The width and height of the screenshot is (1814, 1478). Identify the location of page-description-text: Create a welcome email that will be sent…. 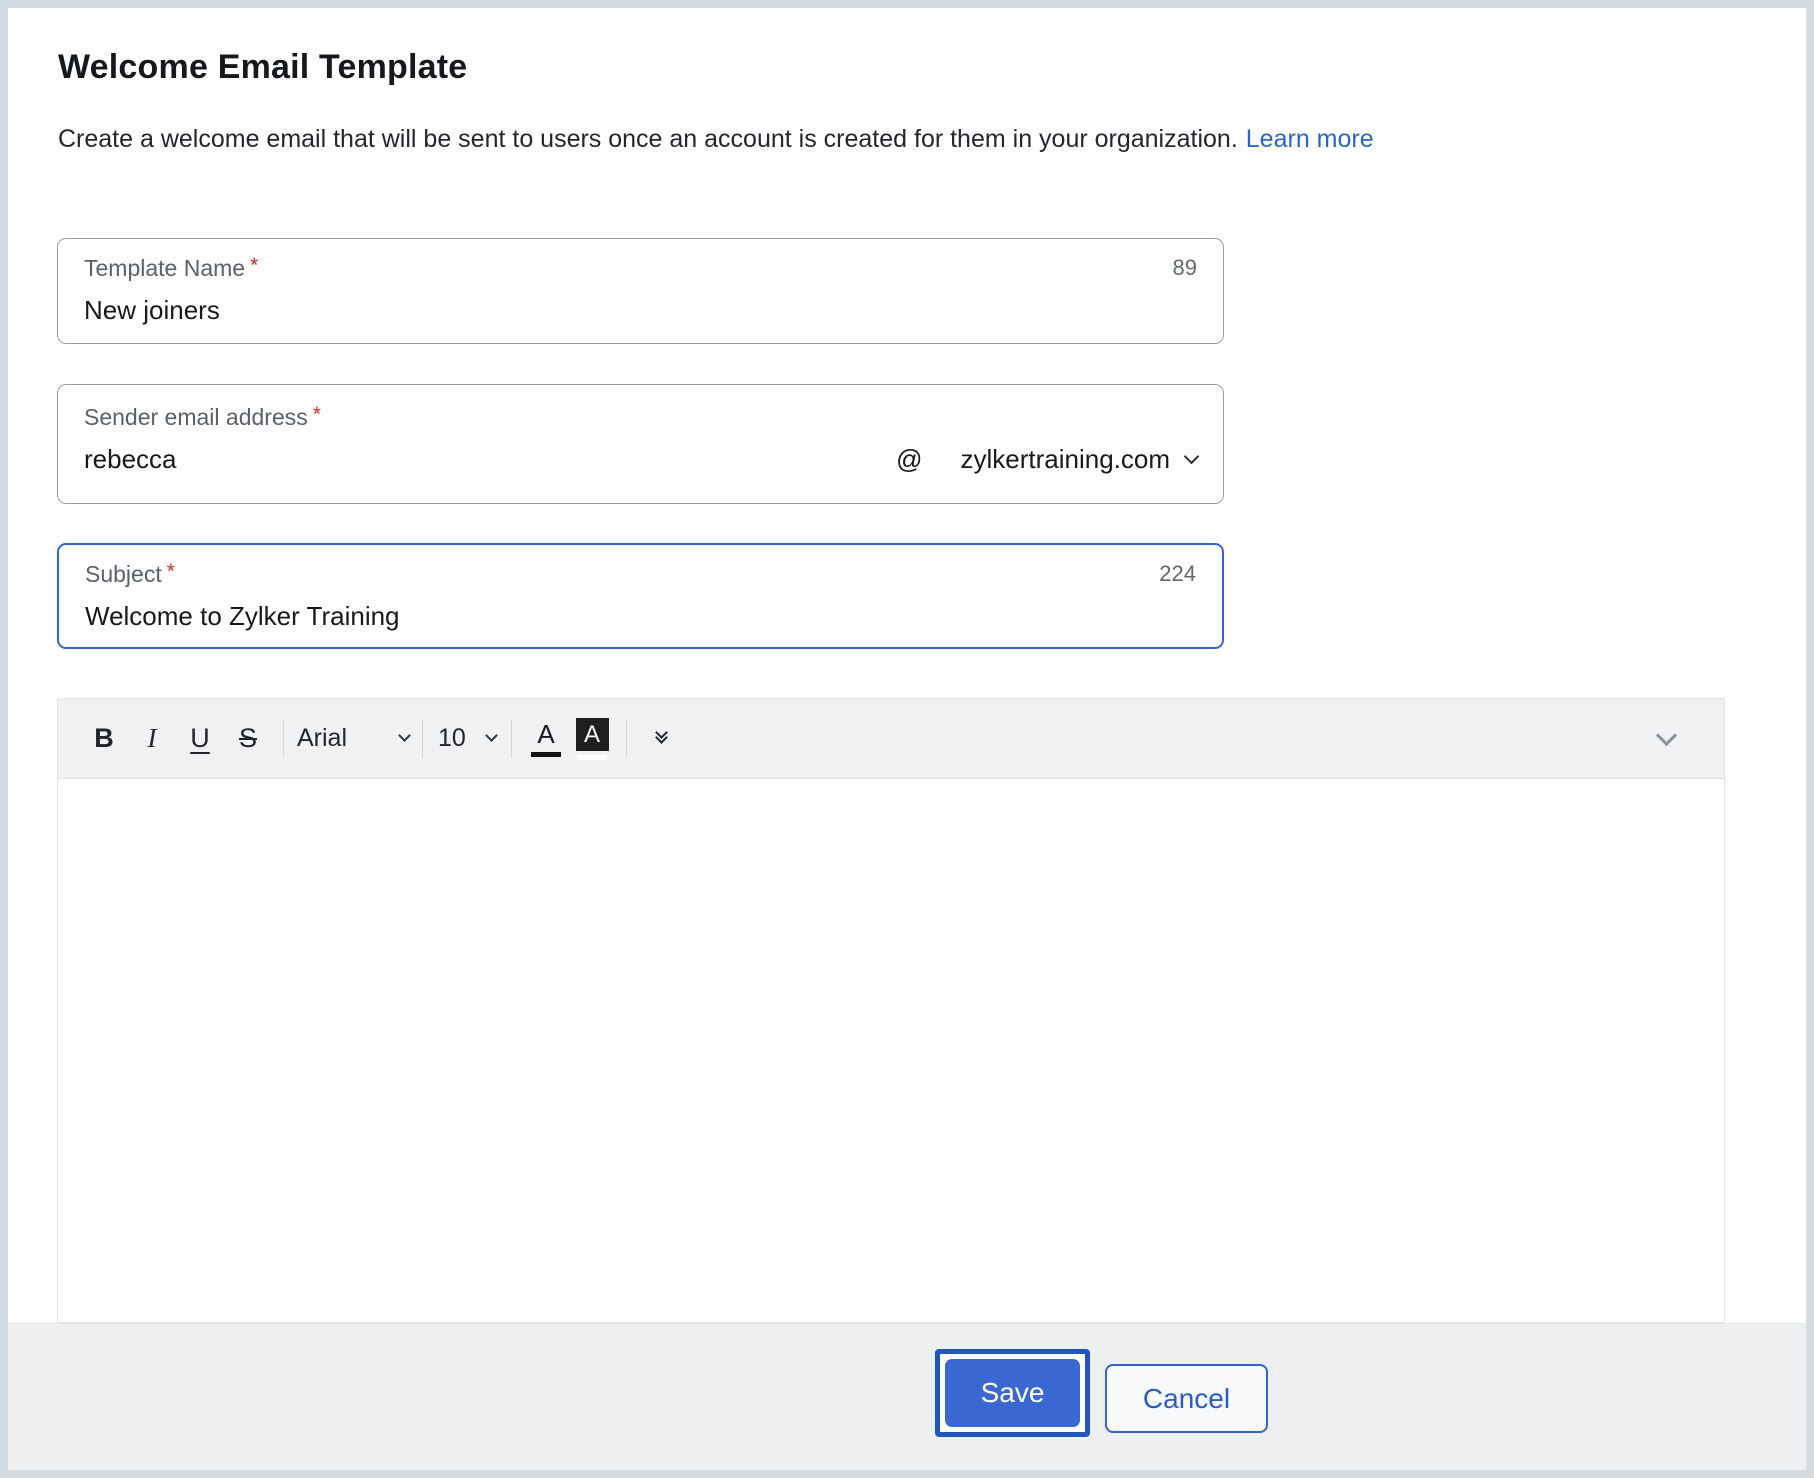
(648, 139).